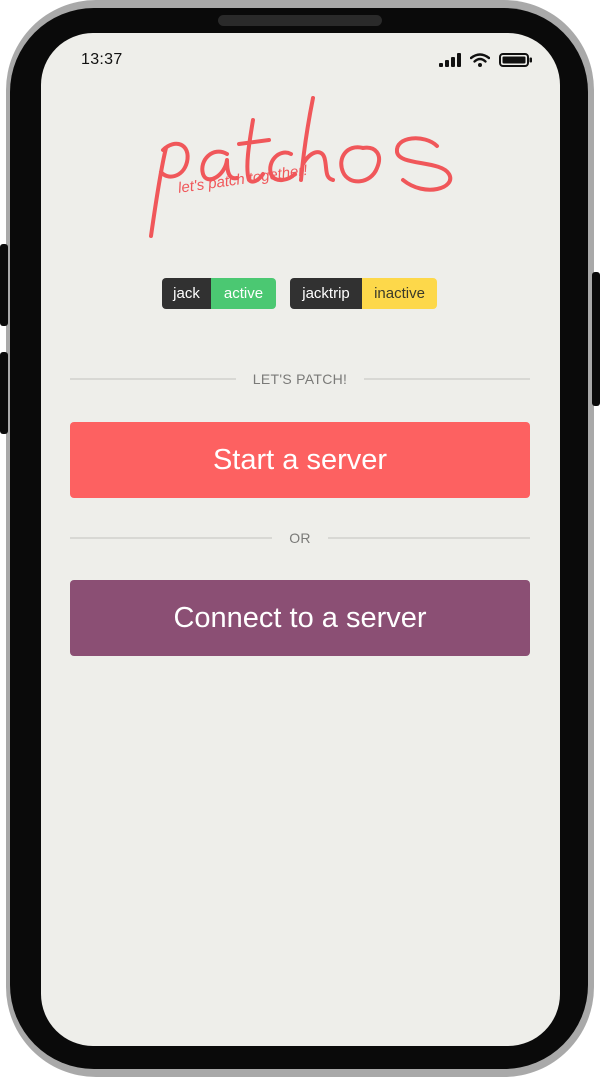  What do you see at coordinates (186, 293) in the screenshot?
I see `jack-badge-name: jack` at bounding box center [186, 293].